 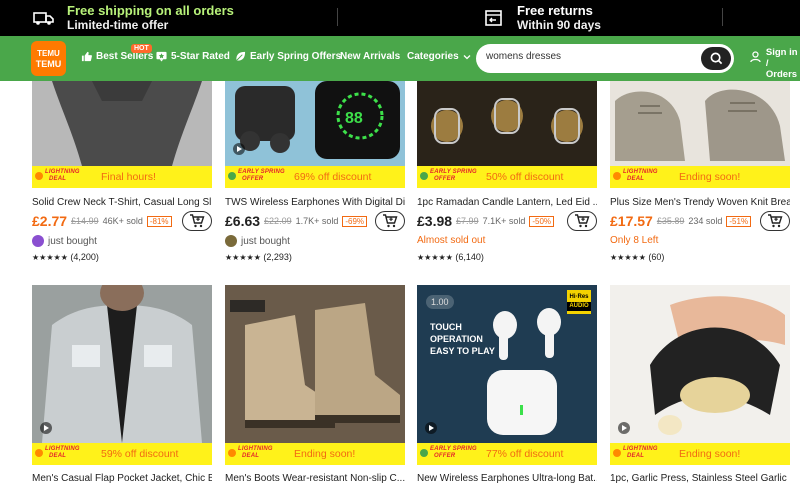 I want to click on deal-text: 50% off discount, so click(x=525, y=177).